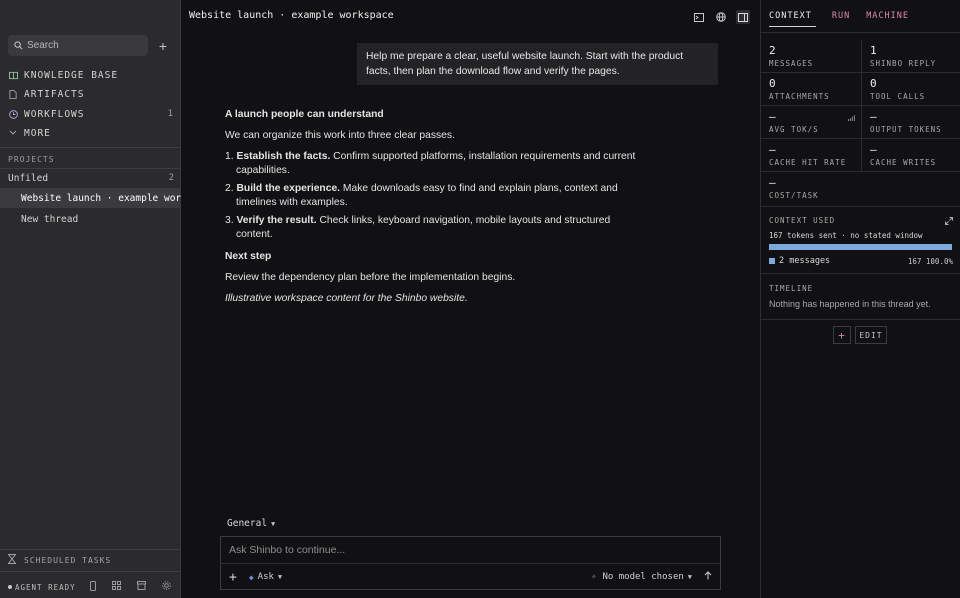 The width and height of the screenshot is (960, 598). What do you see at coordinates (10, 587) in the screenshot?
I see `status-dot` at bounding box center [10, 587].